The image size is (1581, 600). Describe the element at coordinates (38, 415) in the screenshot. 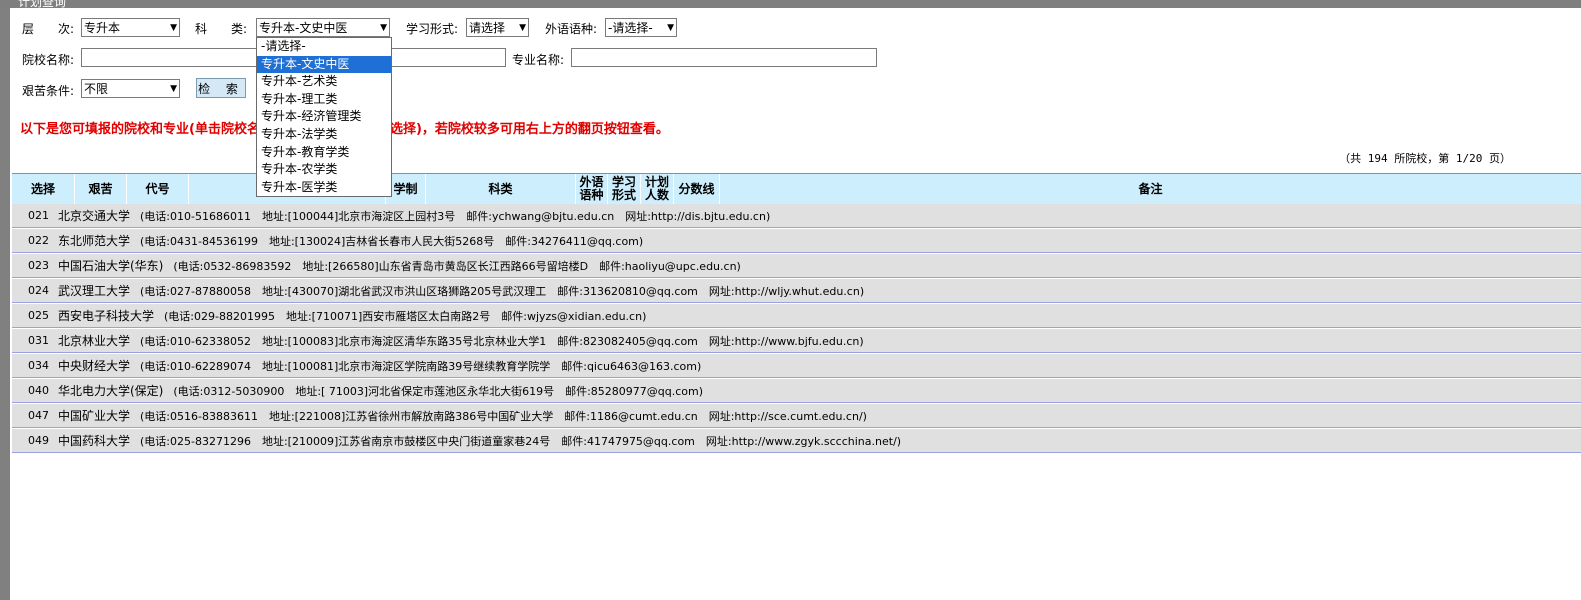

I see `school-code: 047` at that location.